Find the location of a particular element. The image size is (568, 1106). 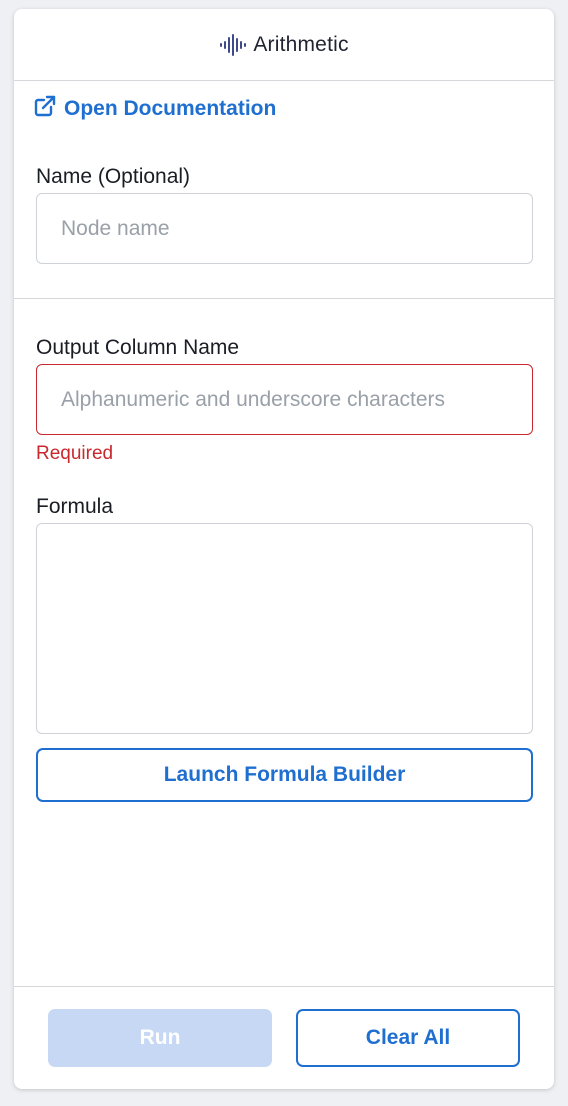

name-label: Name (Optional) is located at coordinates (113, 176).